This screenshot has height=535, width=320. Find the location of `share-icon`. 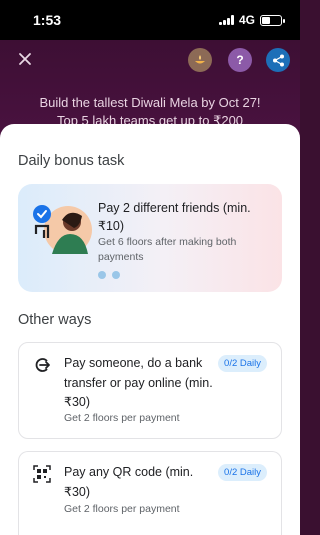

share-icon is located at coordinates (278, 60).